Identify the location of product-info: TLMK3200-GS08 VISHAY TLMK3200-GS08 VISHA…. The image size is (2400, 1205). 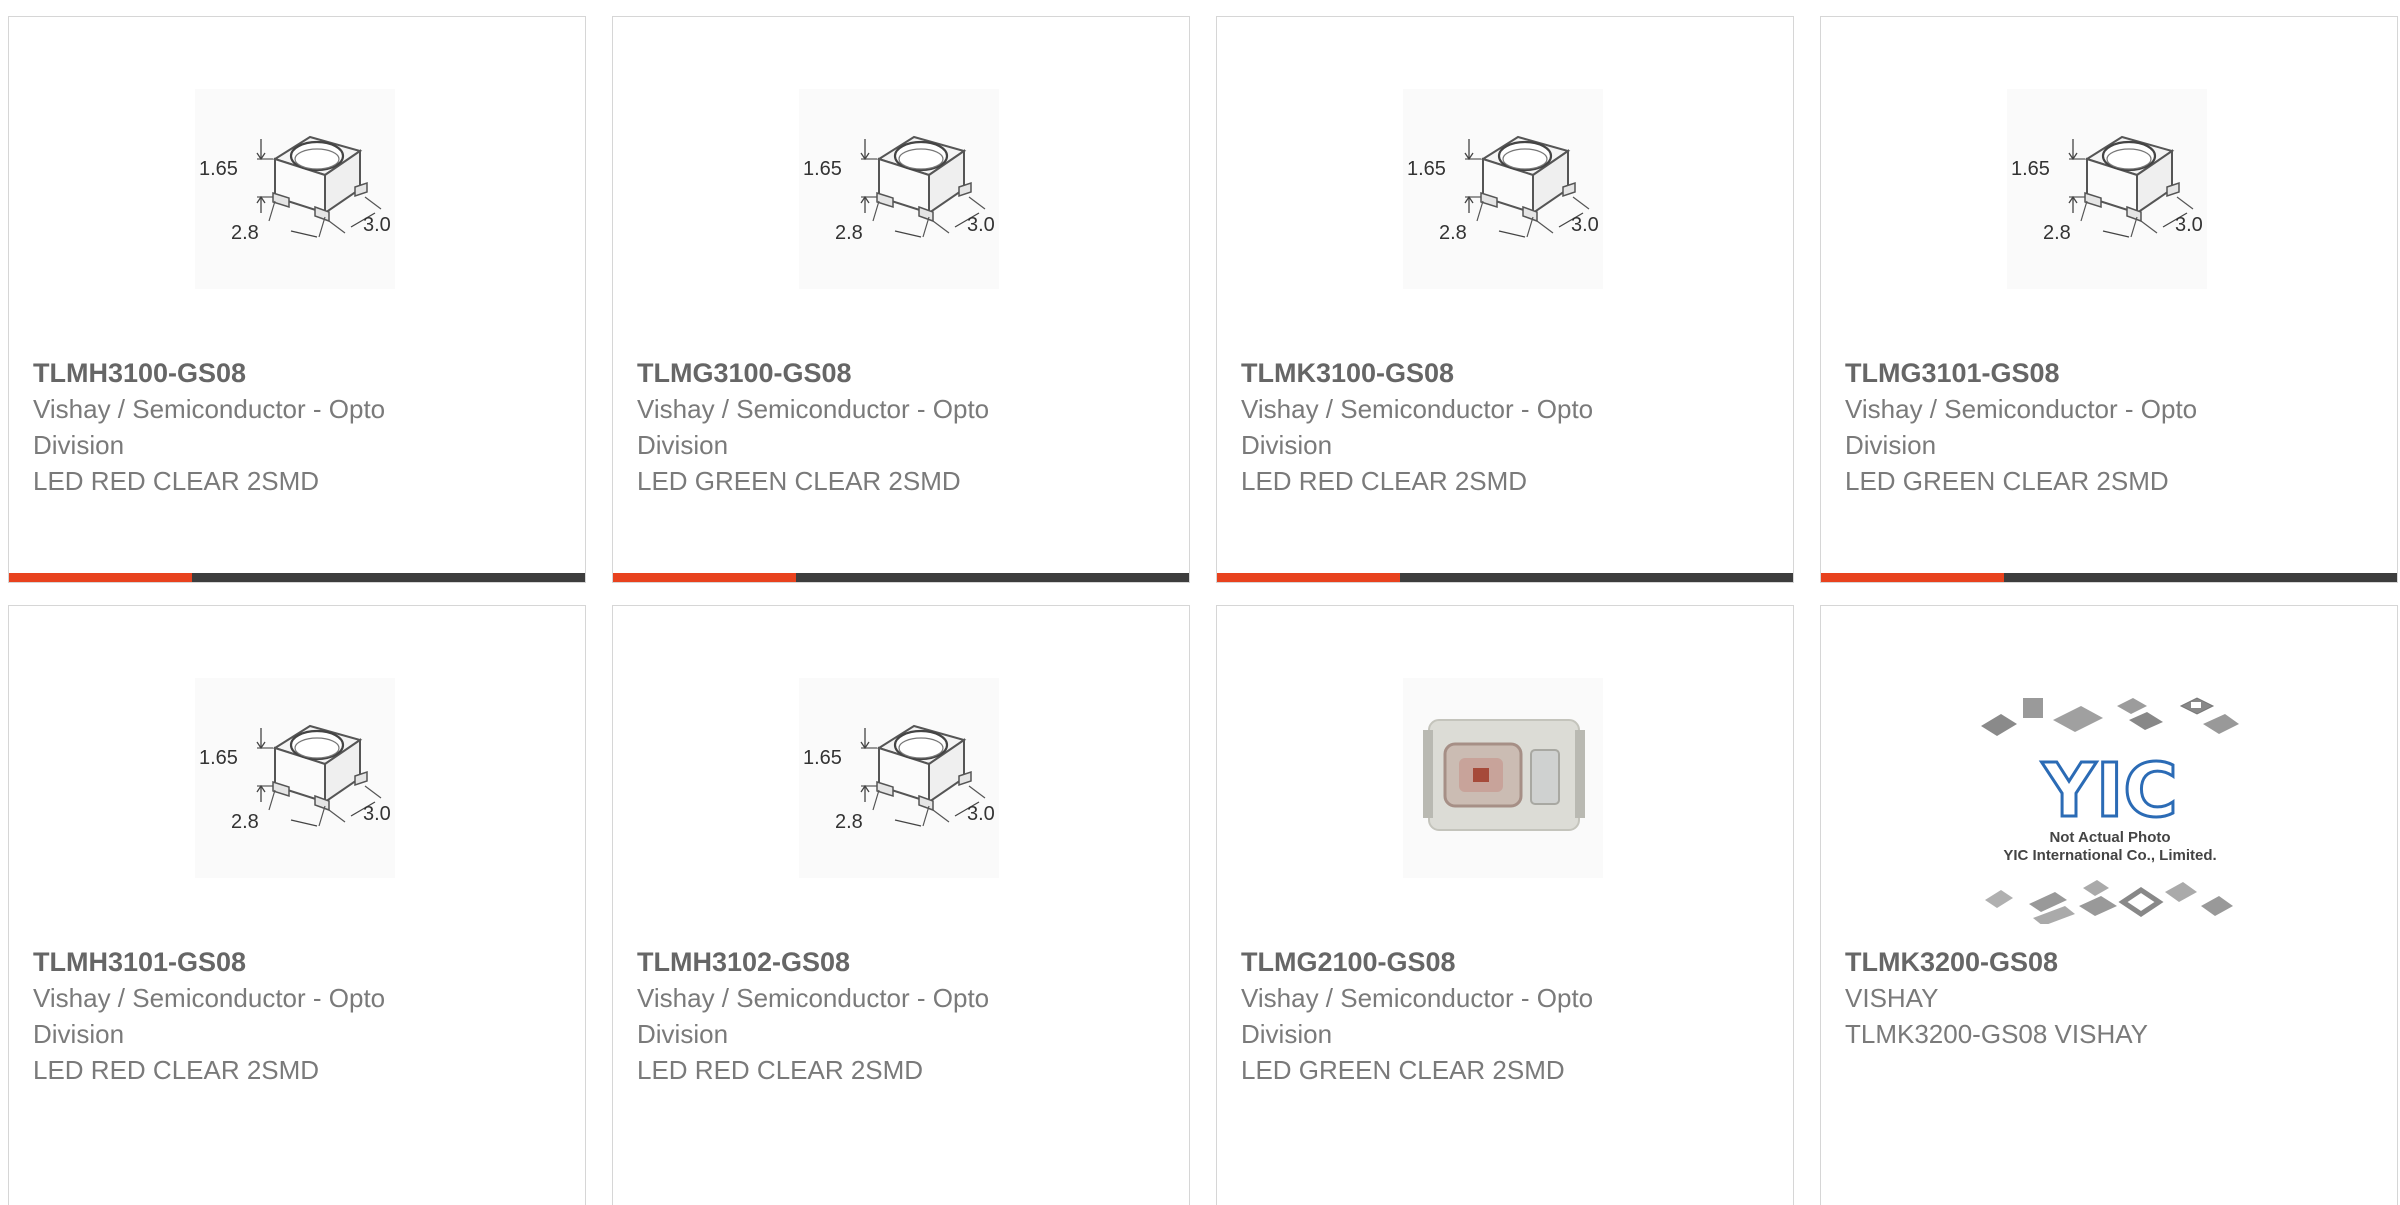
(2080, 998).